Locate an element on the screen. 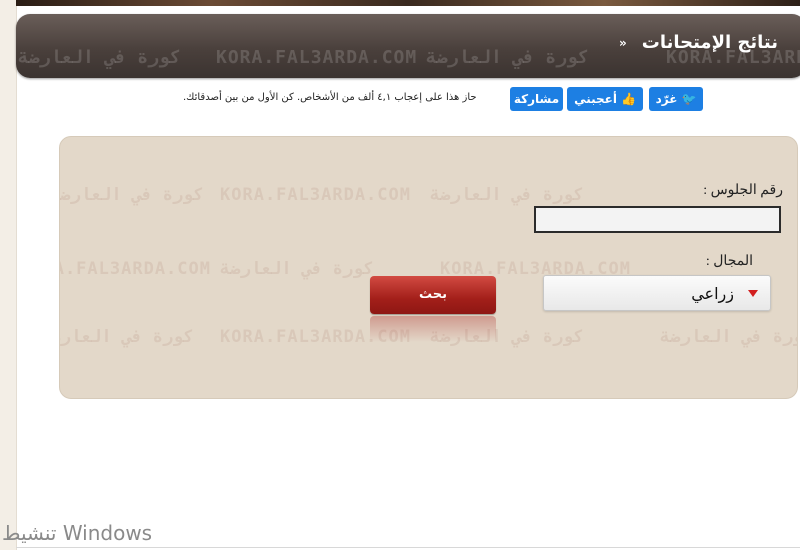  share-button: مشاركة is located at coordinates (536, 99).